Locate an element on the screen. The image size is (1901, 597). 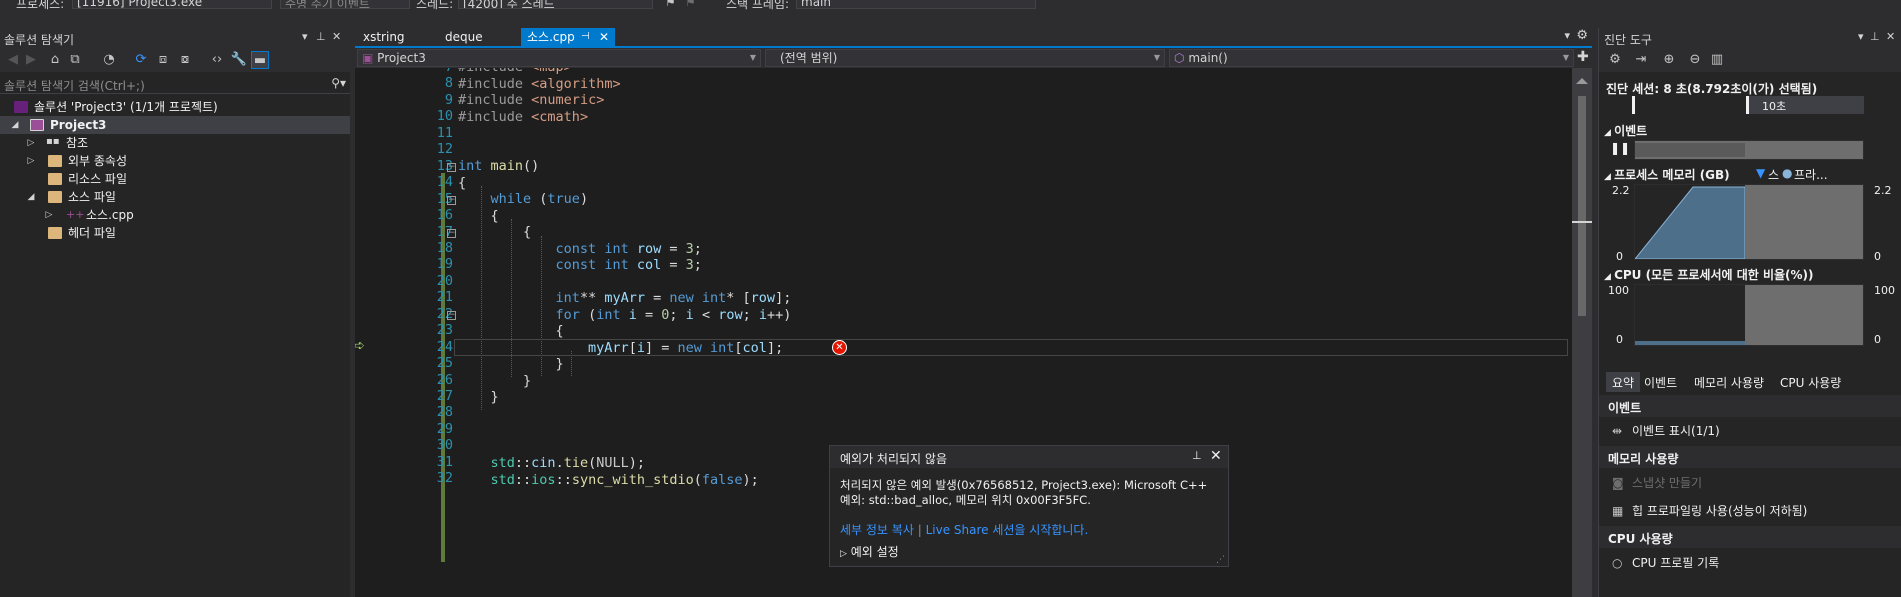
references-icon: ▪▪ is located at coordinates (53, 141).